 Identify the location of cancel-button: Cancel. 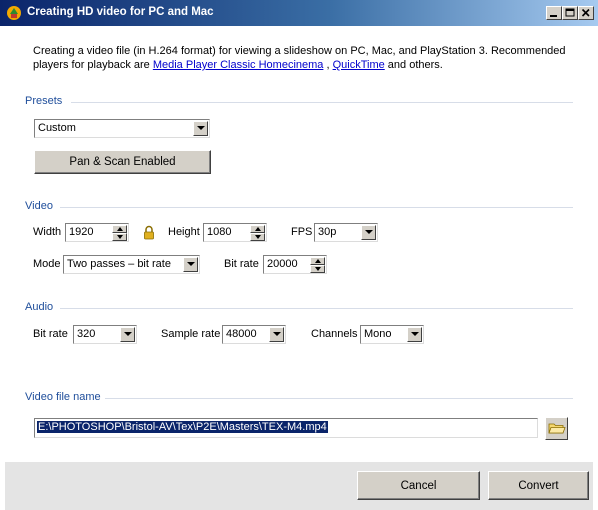
(418, 485).